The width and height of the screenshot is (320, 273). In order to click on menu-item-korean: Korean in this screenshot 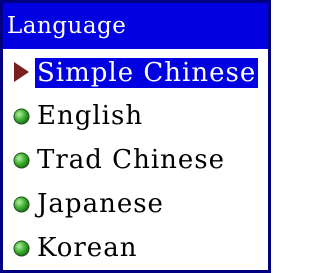, I will do `click(135, 248)`.